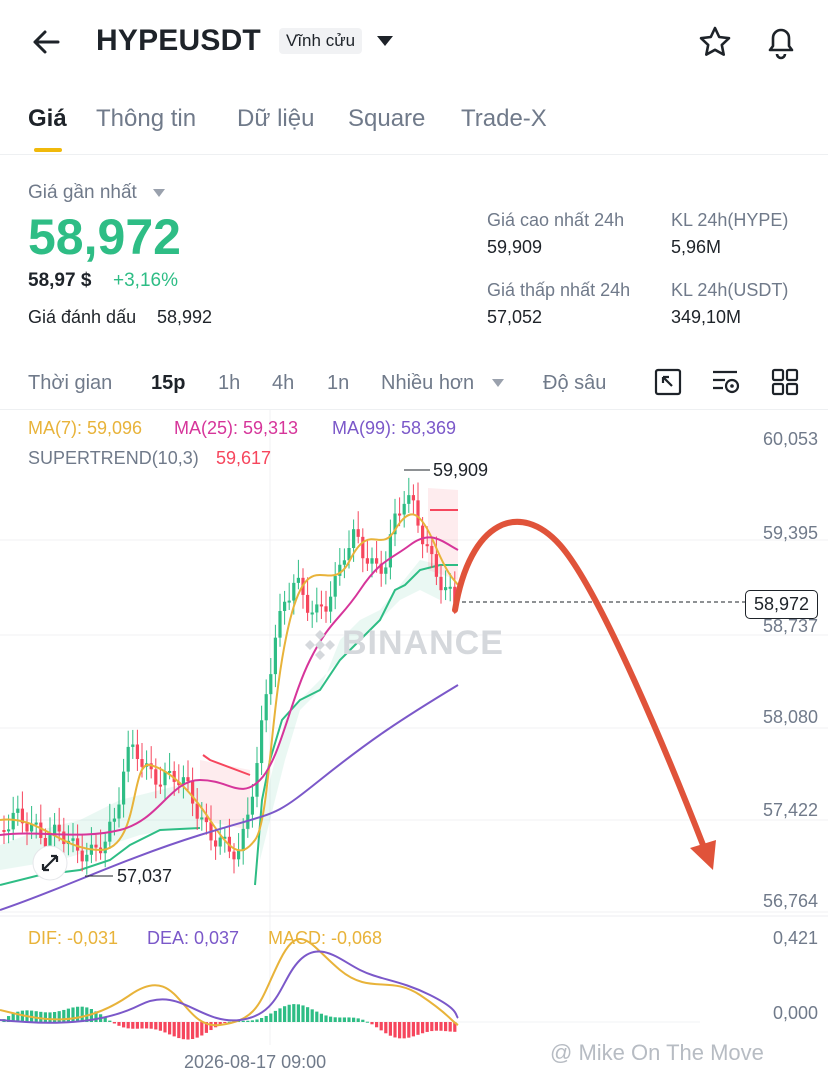  Describe the element at coordinates (385, 41) in the screenshot. I see `symbol-dropdown-icon` at that location.